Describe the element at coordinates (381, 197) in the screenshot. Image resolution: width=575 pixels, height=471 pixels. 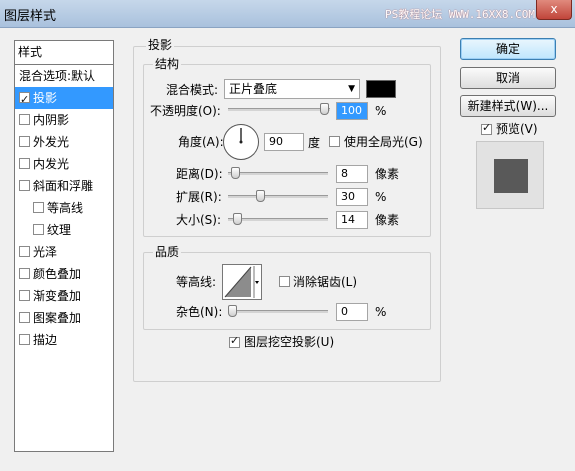
I see `spread-unit: %` at that location.